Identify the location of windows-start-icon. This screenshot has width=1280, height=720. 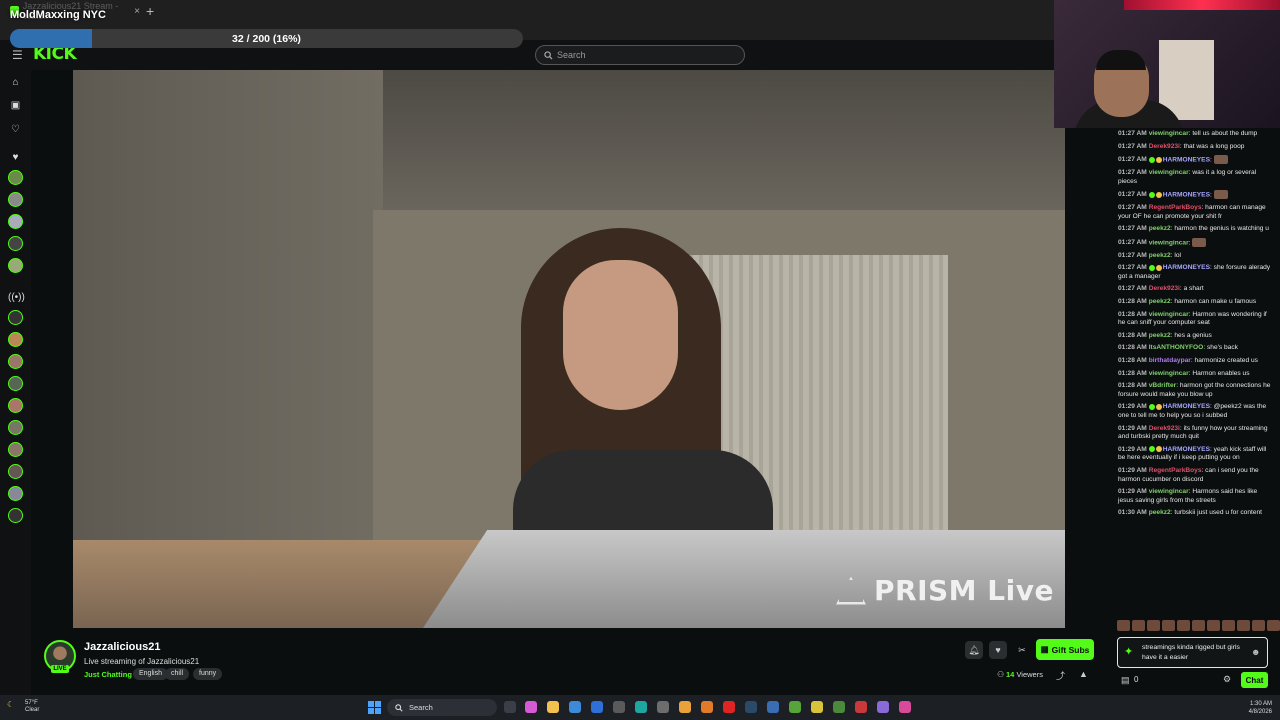
(374, 707).